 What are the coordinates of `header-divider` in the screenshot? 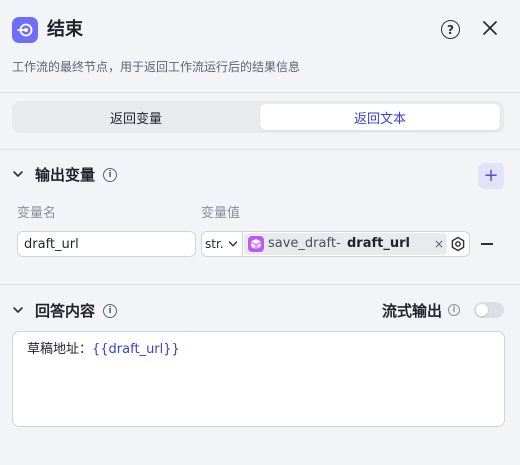 It's located at (260, 92).